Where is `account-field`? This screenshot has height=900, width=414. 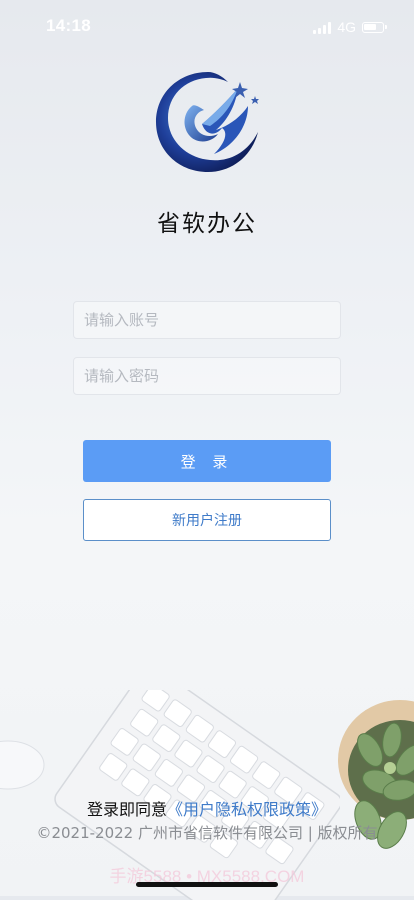
account-field is located at coordinates (207, 320).